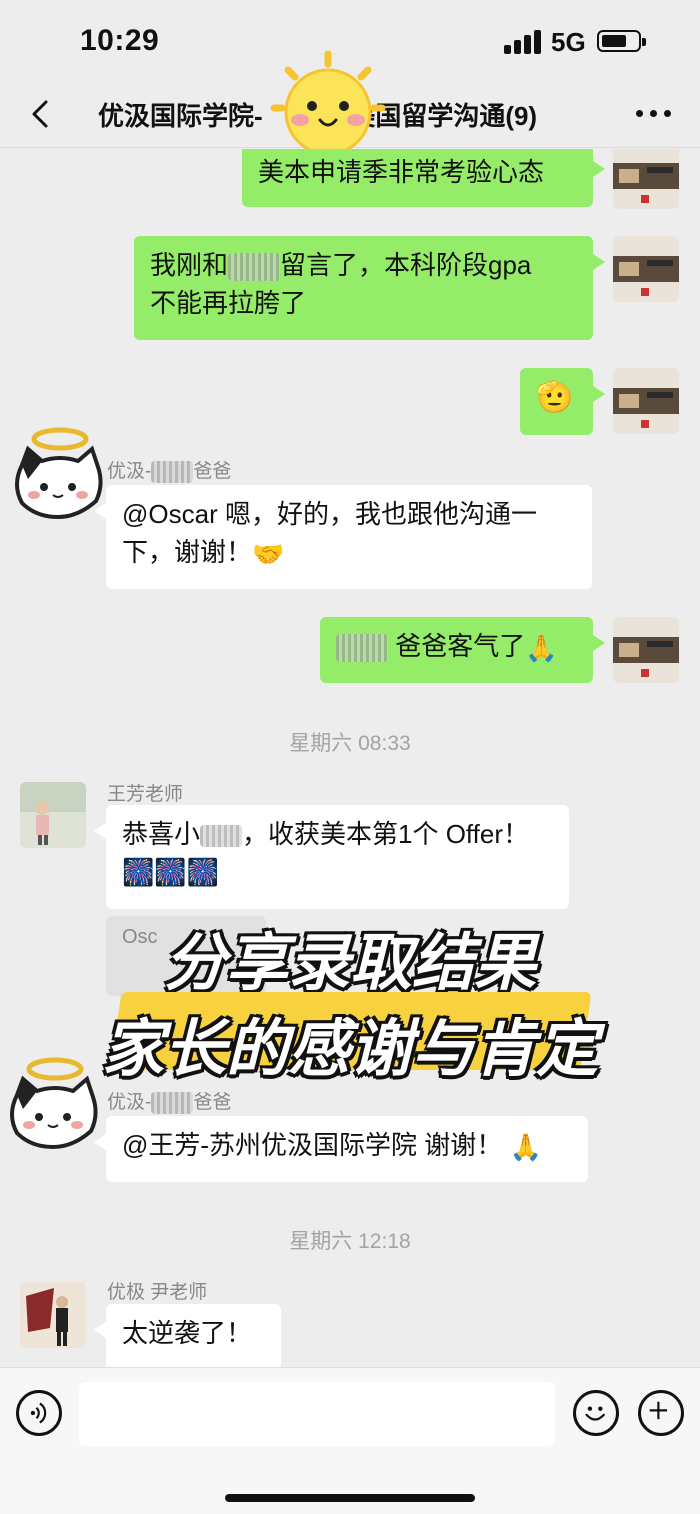 The image size is (700, 1514). I want to click on message-bubble: 🫡, so click(562, 401).